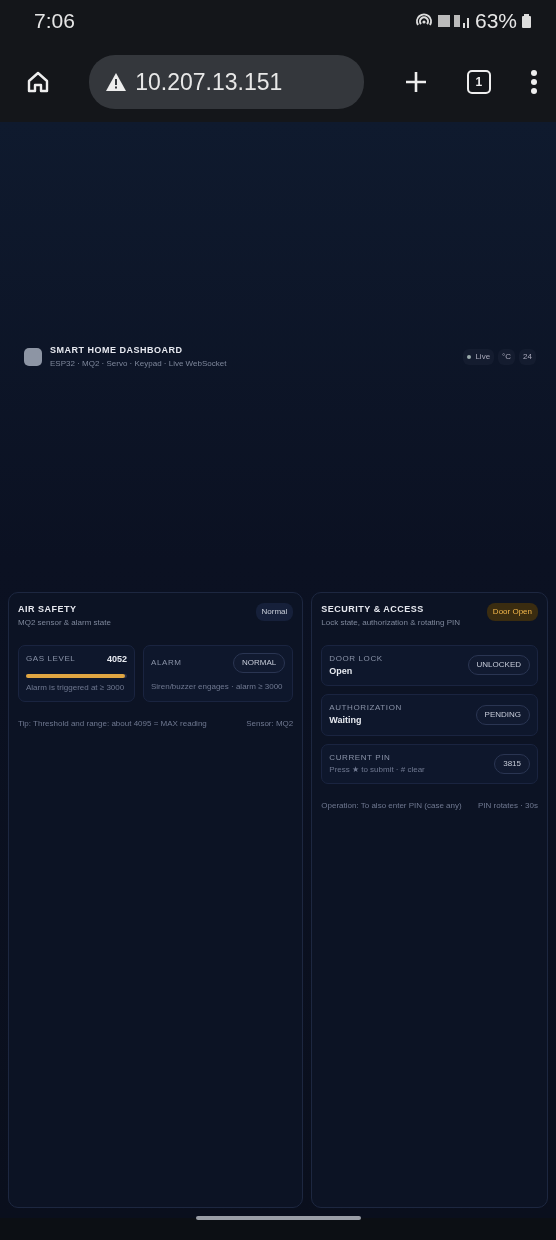 The height and width of the screenshot is (1240, 556). I want to click on footer-note: Tip: Threshold and range: about 4095 = MAX reading, so click(112, 724).